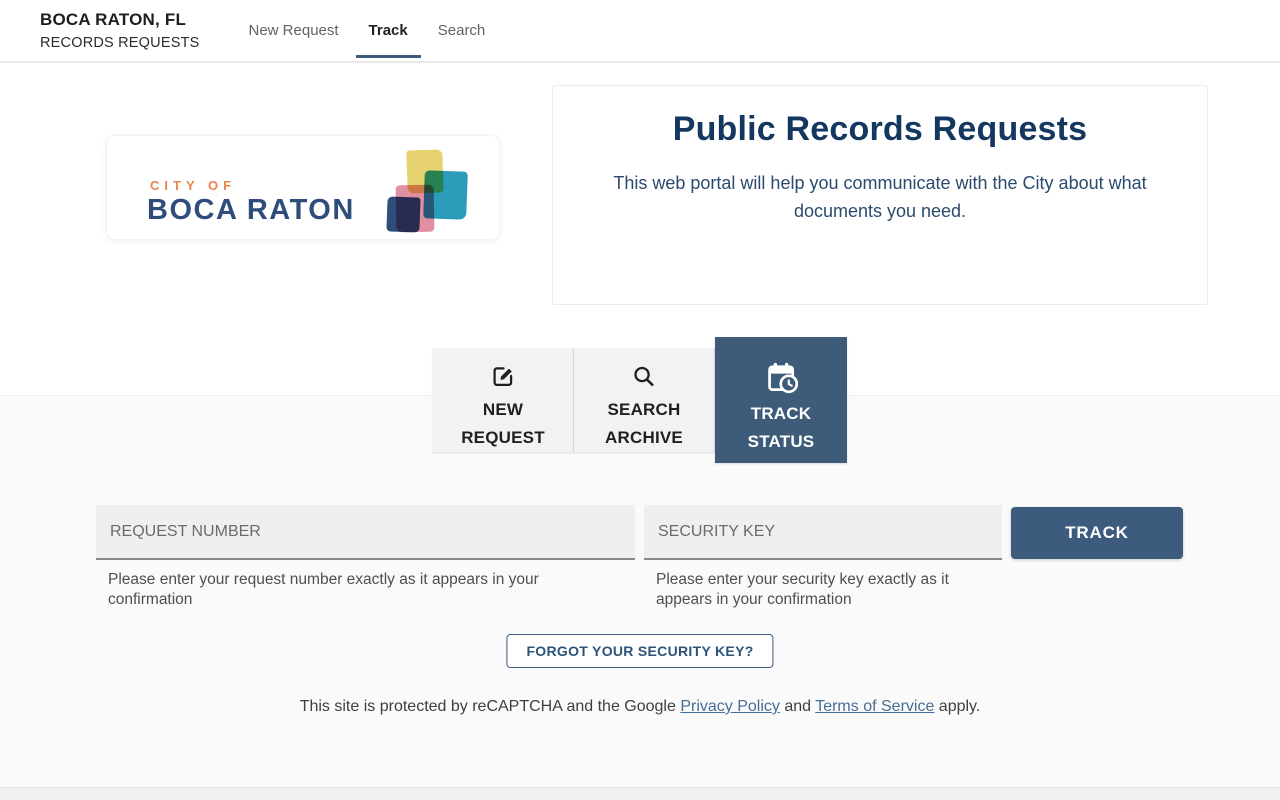  I want to click on tab-label: NEW REQUEST, so click(503, 423).